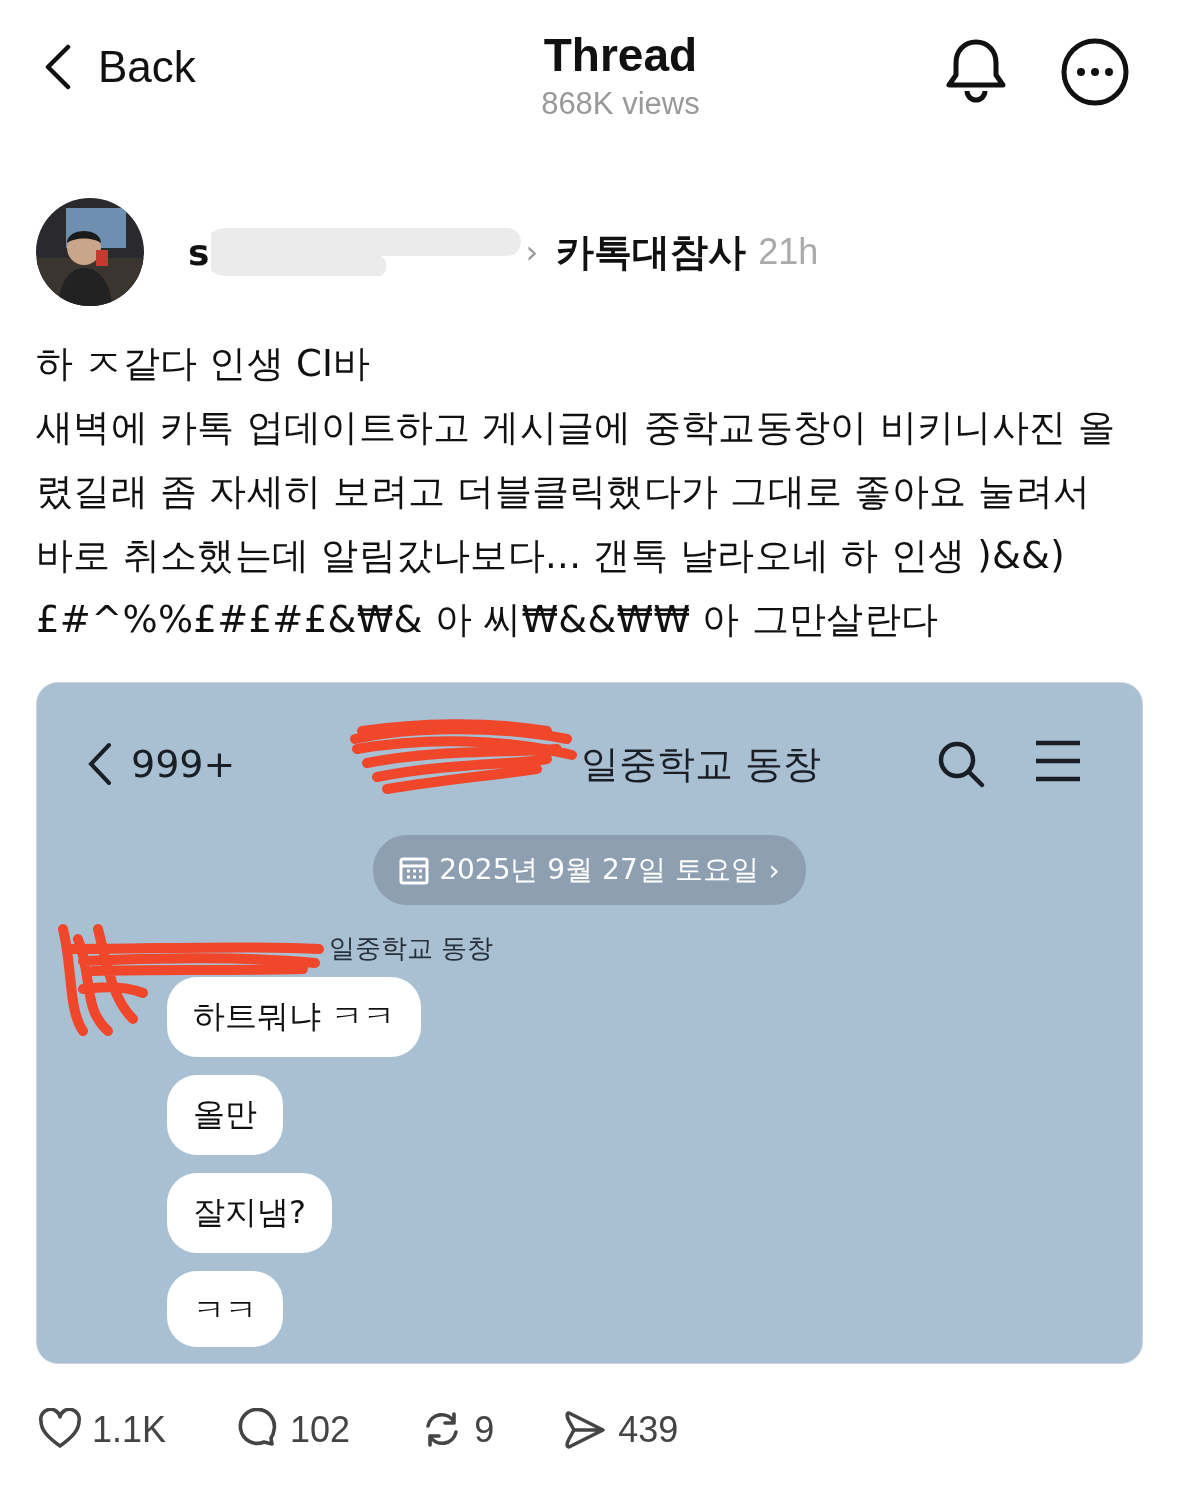  What do you see at coordinates (411, 948) in the screenshot?
I see `sender-name: 일중학교 동창` at bounding box center [411, 948].